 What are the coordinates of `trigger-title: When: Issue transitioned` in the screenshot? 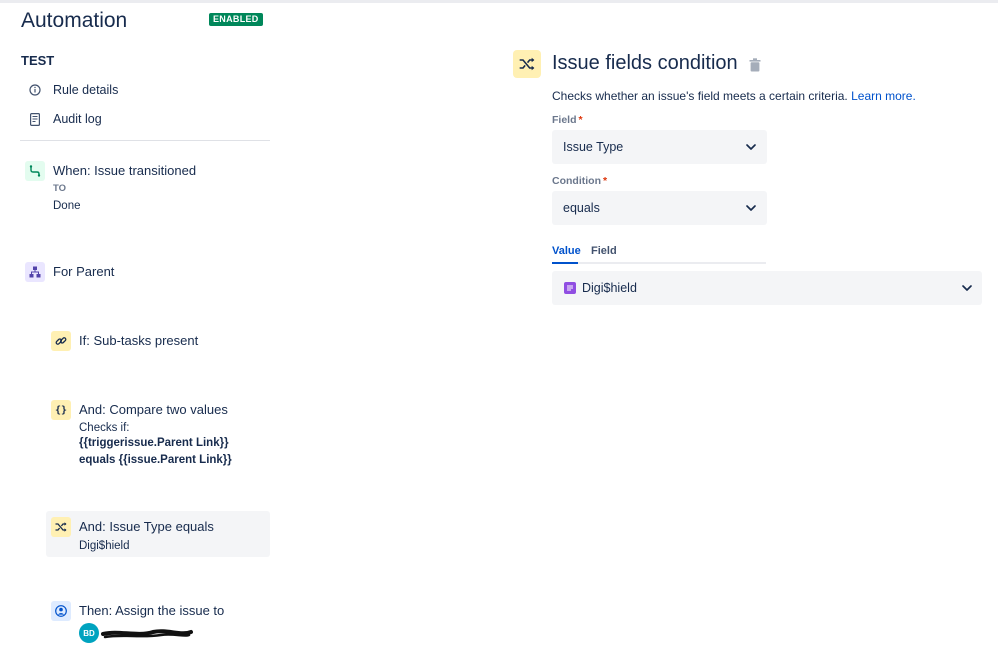 It's located at (125, 170).